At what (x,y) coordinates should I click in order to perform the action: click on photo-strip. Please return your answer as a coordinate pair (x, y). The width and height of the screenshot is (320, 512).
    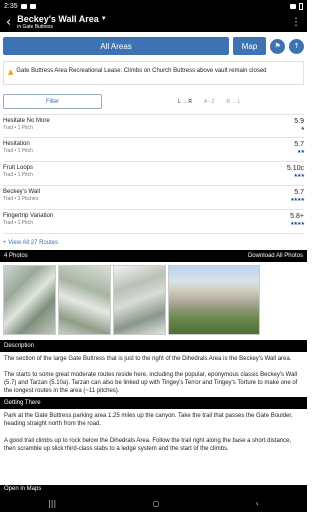
    Looking at the image, I should click on (153, 300).